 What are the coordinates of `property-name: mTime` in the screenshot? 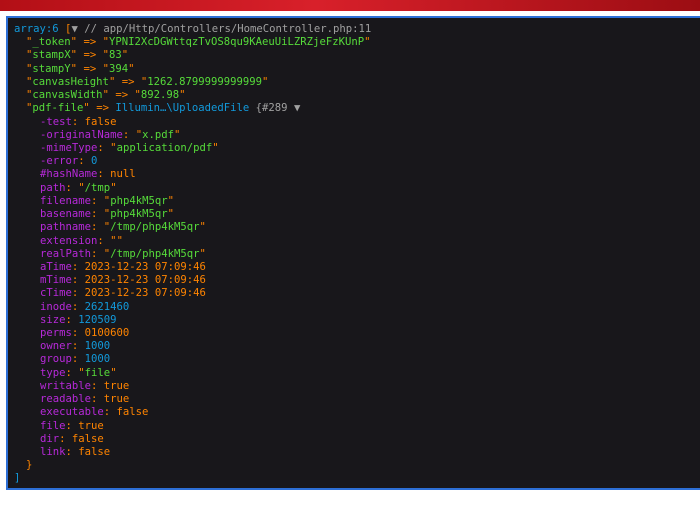 It's located at (56, 280).